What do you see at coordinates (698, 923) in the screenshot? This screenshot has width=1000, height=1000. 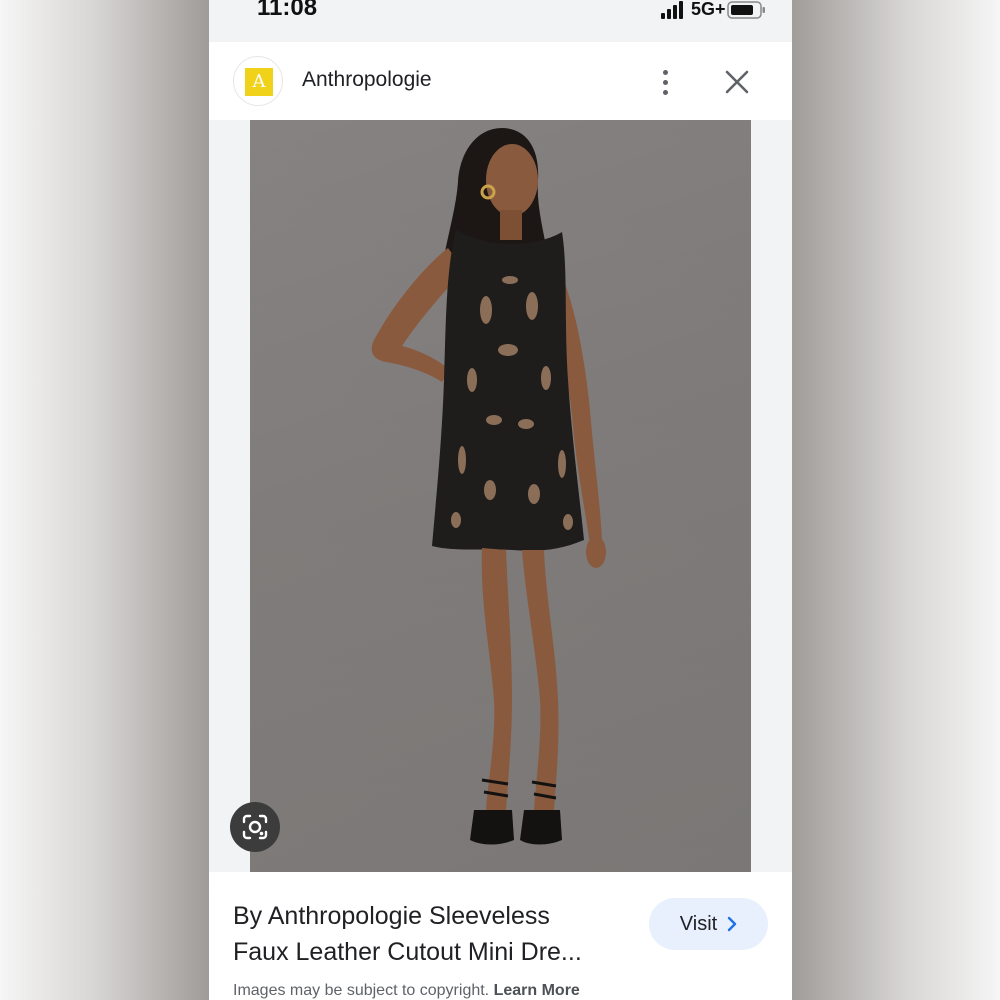 I see `visit-label: Visit` at bounding box center [698, 923].